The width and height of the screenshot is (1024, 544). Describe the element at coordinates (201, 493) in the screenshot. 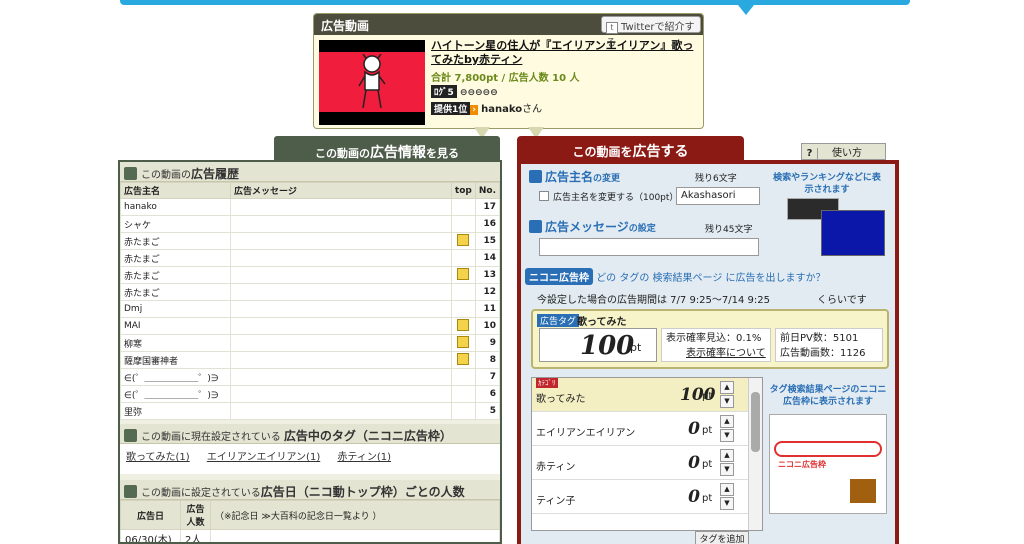

I see `dates-title-prefix: この動画に設定されている` at that location.